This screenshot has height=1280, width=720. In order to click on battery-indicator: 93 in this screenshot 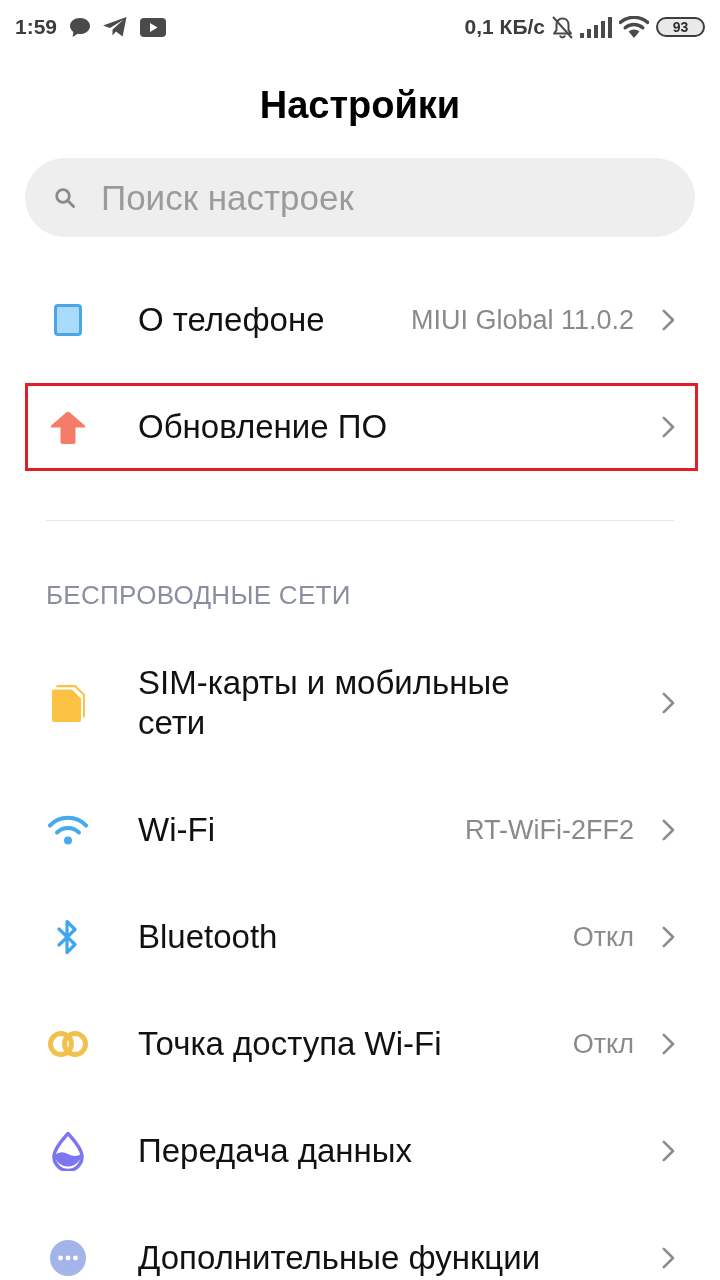, I will do `click(680, 27)`.